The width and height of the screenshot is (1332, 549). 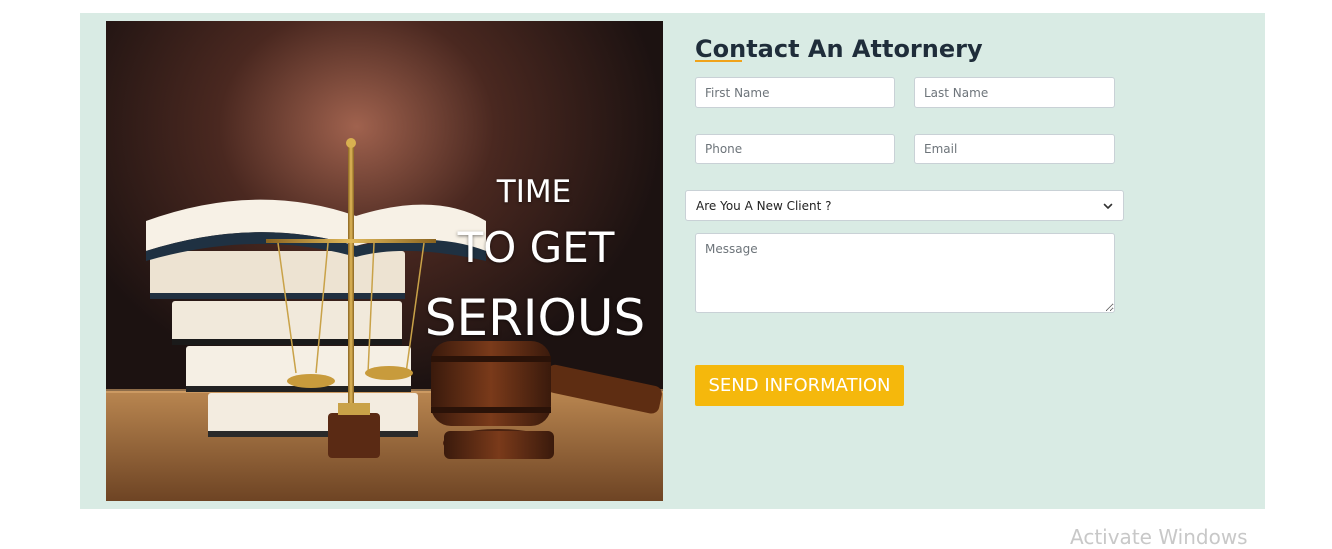 What do you see at coordinates (904, 205) in the screenshot?
I see `new-client-select: Are You A New Client ?` at bounding box center [904, 205].